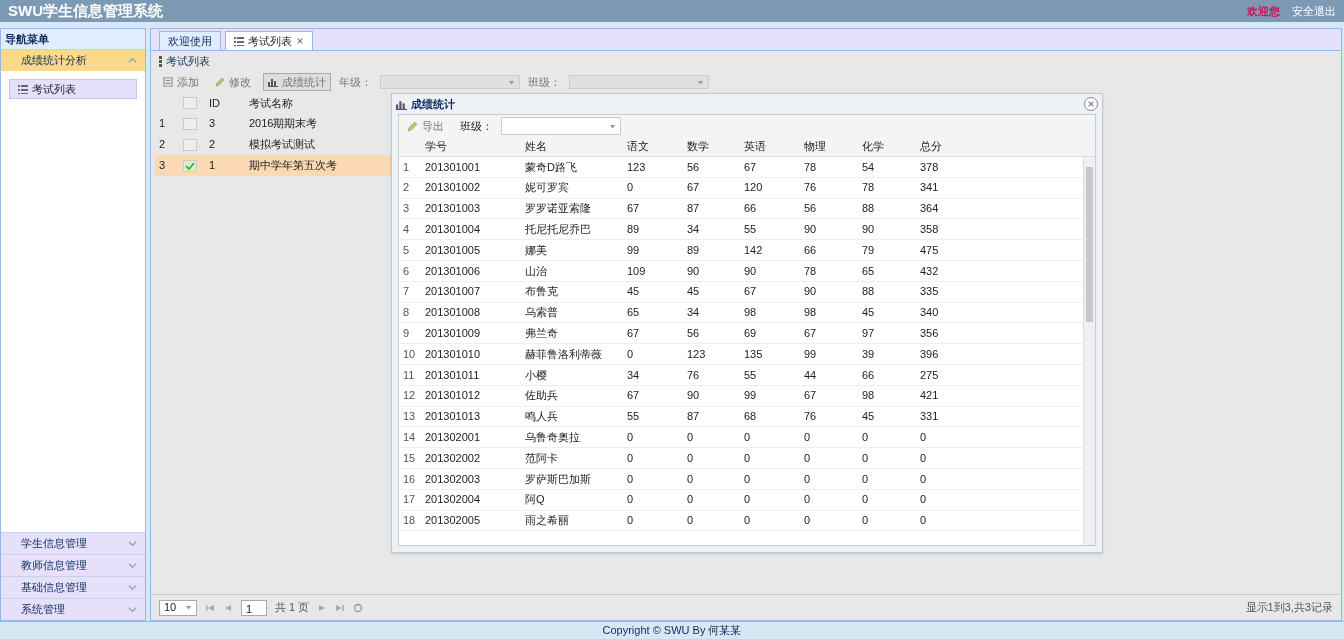  What do you see at coordinates (162, 145) in the screenshot?
I see `row-number: 2` at bounding box center [162, 145].